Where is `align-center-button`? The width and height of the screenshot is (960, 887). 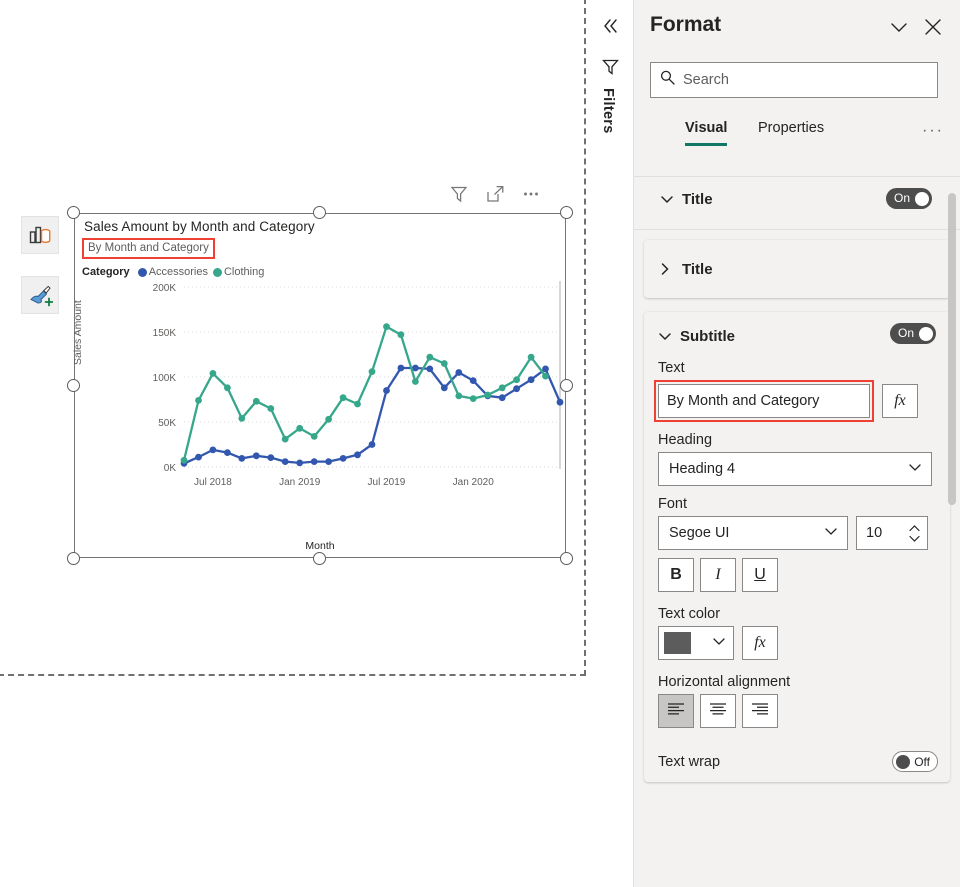
align-center-button is located at coordinates (718, 711).